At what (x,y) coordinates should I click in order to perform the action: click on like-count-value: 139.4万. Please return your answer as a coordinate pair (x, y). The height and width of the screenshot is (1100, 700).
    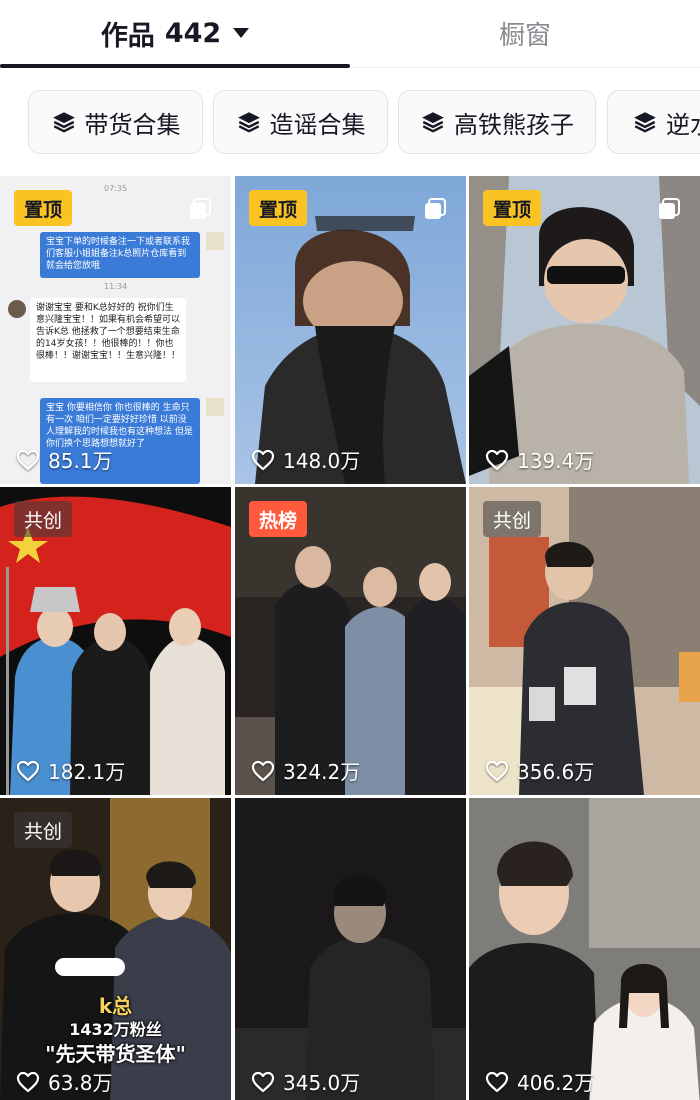
    Looking at the image, I should click on (556, 461).